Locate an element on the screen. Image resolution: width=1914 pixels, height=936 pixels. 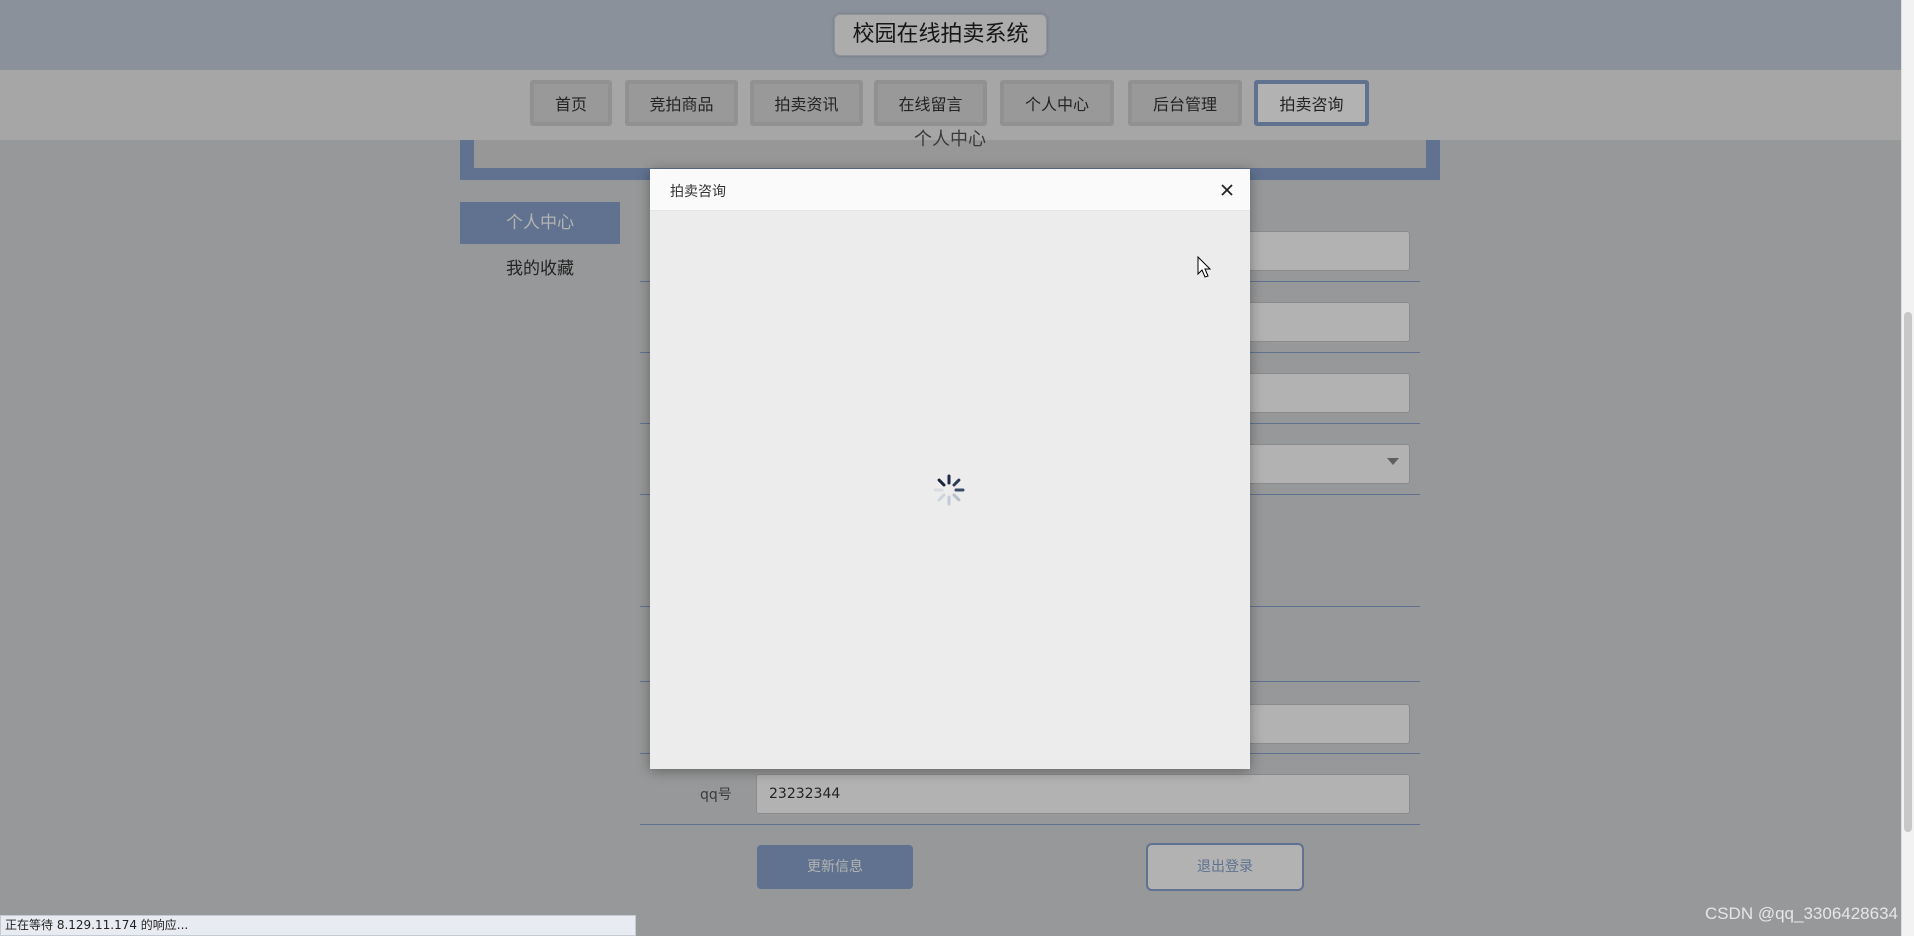
scrollbar-thumb is located at coordinates (1908, 572).